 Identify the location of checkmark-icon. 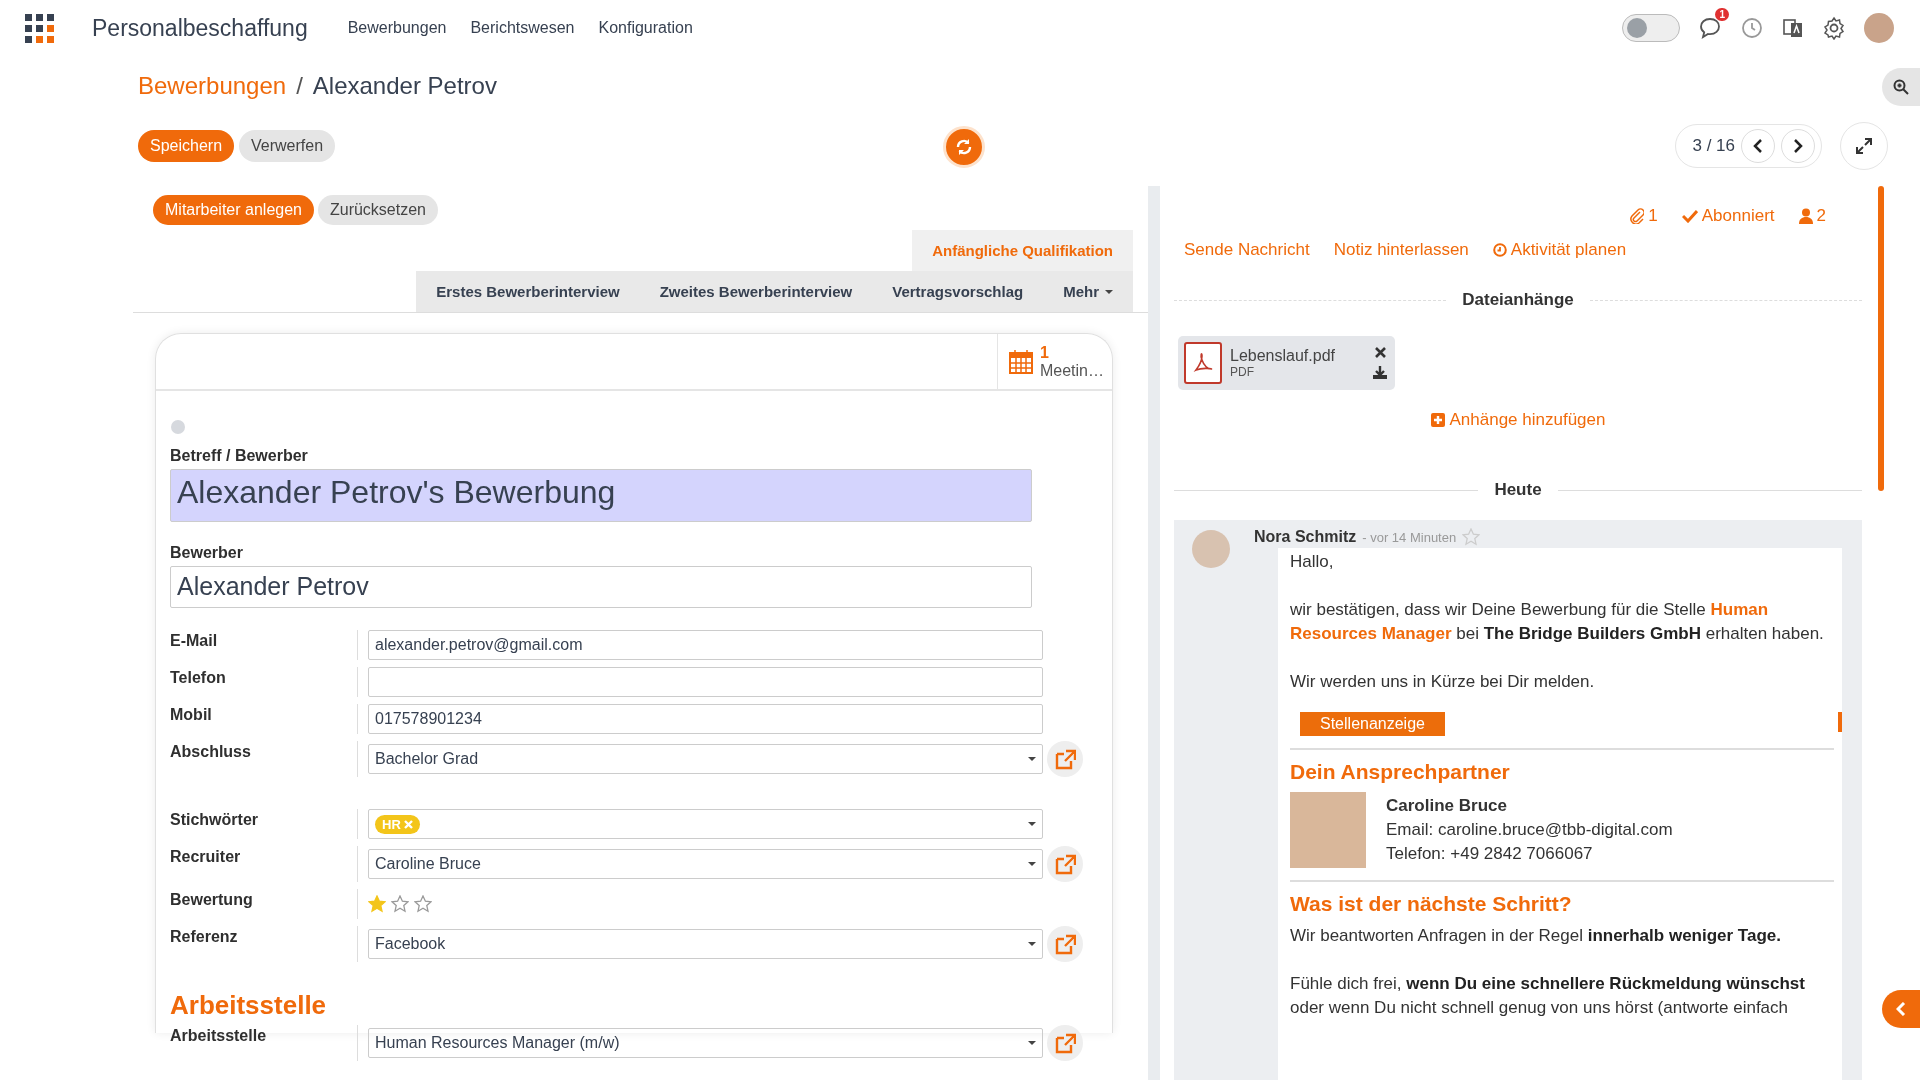
(1689, 216).